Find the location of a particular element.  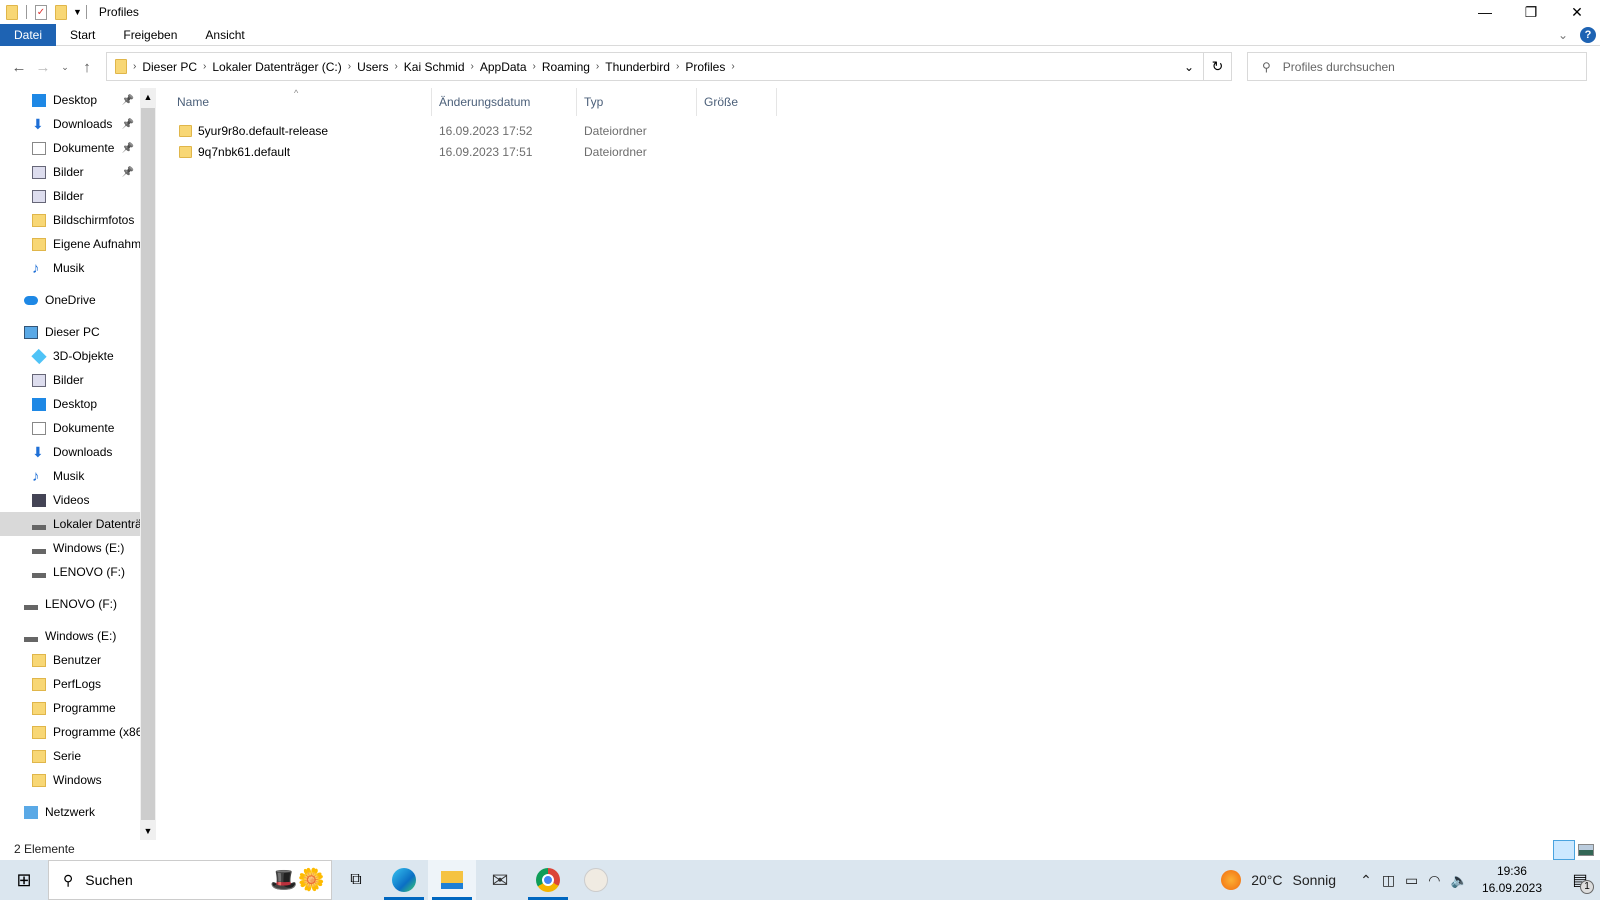

sidebar-item: Bildschirmfotos is located at coordinates (70, 220).